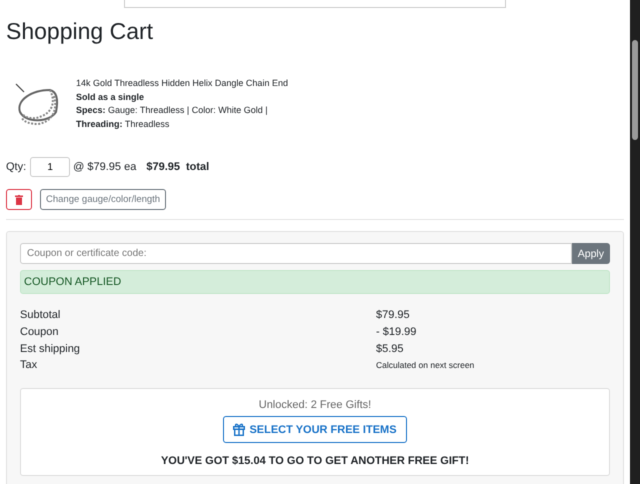  What do you see at coordinates (239, 429) in the screenshot?
I see `gift-icon` at bounding box center [239, 429].